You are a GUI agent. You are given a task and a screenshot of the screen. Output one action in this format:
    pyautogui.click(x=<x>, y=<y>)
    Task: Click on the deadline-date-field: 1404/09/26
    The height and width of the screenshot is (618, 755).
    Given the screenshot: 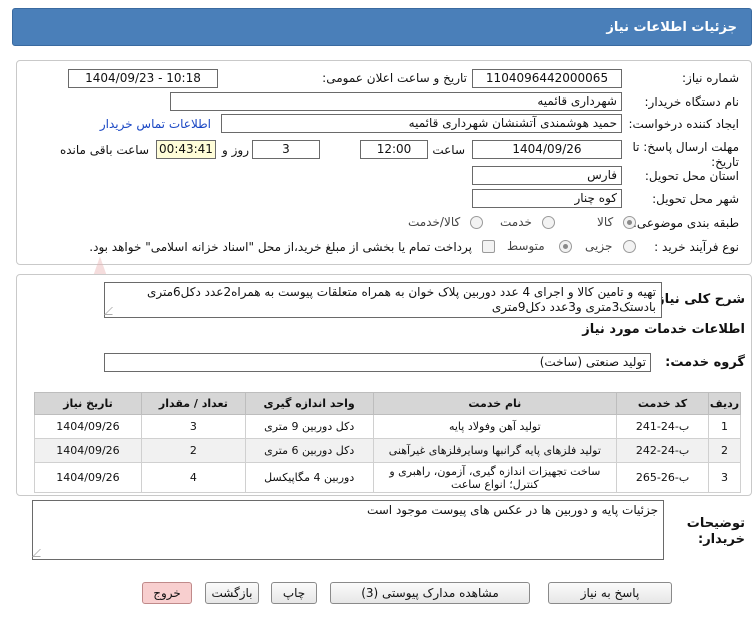 What is the action you would take?
    pyautogui.click(x=547, y=149)
    